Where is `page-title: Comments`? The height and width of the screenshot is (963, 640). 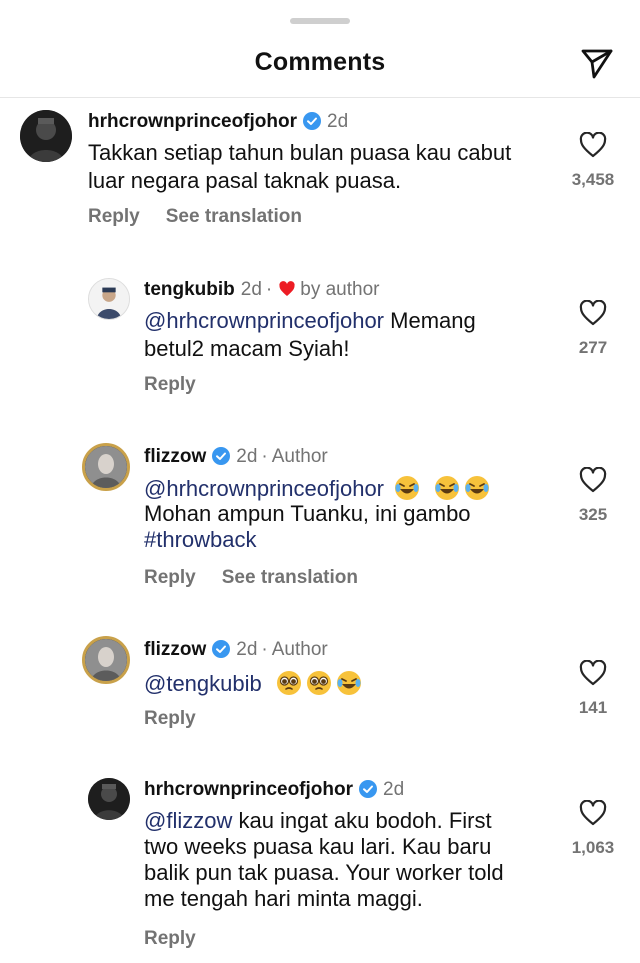 page-title: Comments is located at coordinates (320, 62).